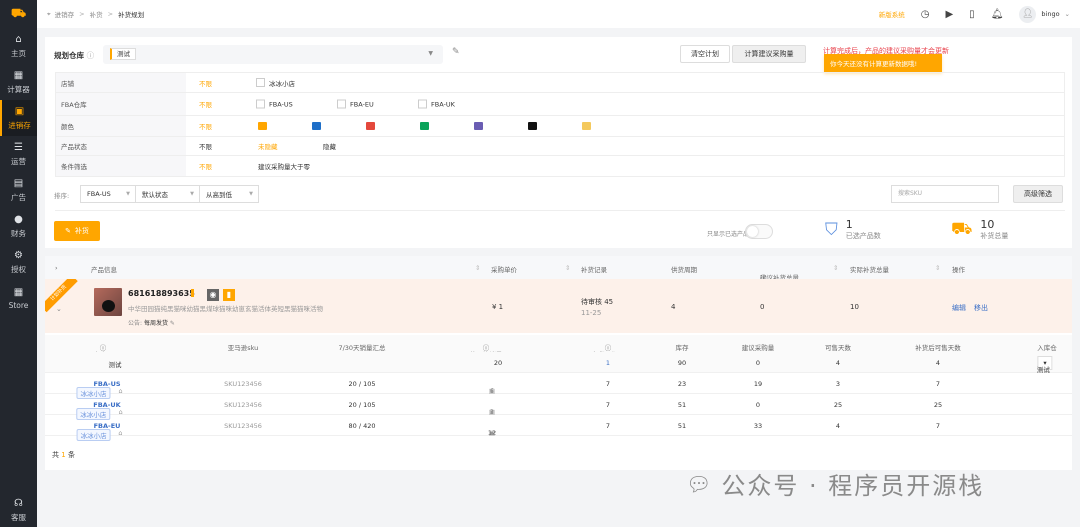  Describe the element at coordinates (18, 14) in the screenshot. I see `logo-icon: ⛟` at that location.